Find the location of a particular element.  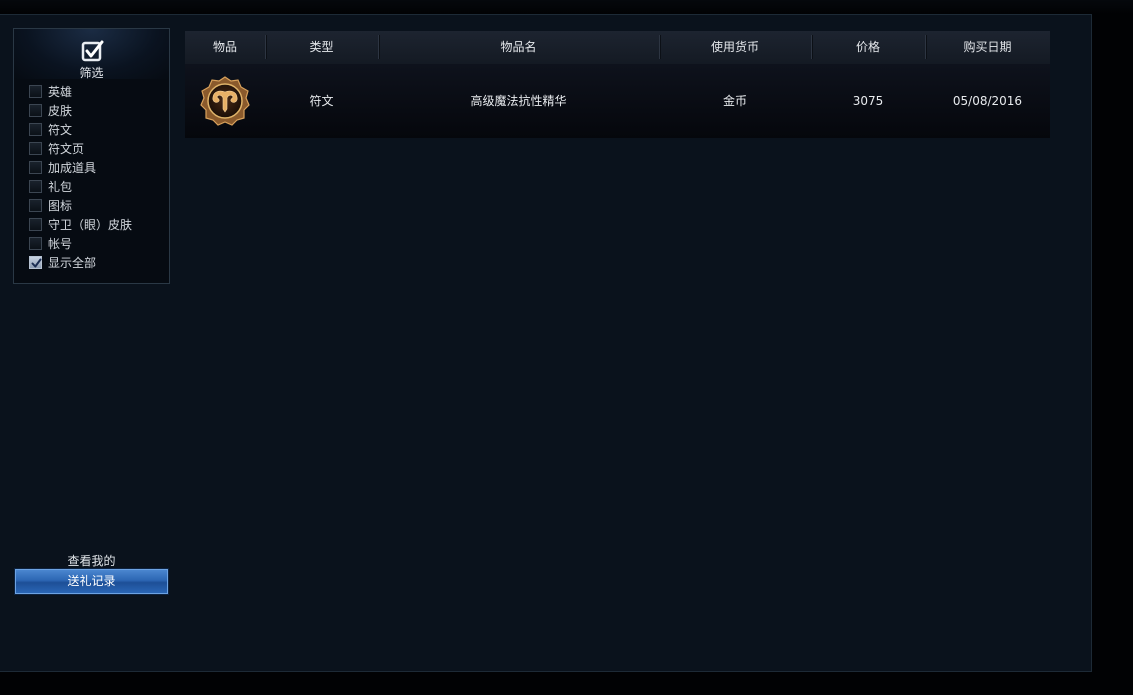

filter-item-label: 礼包 is located at coordinates (60, 187).